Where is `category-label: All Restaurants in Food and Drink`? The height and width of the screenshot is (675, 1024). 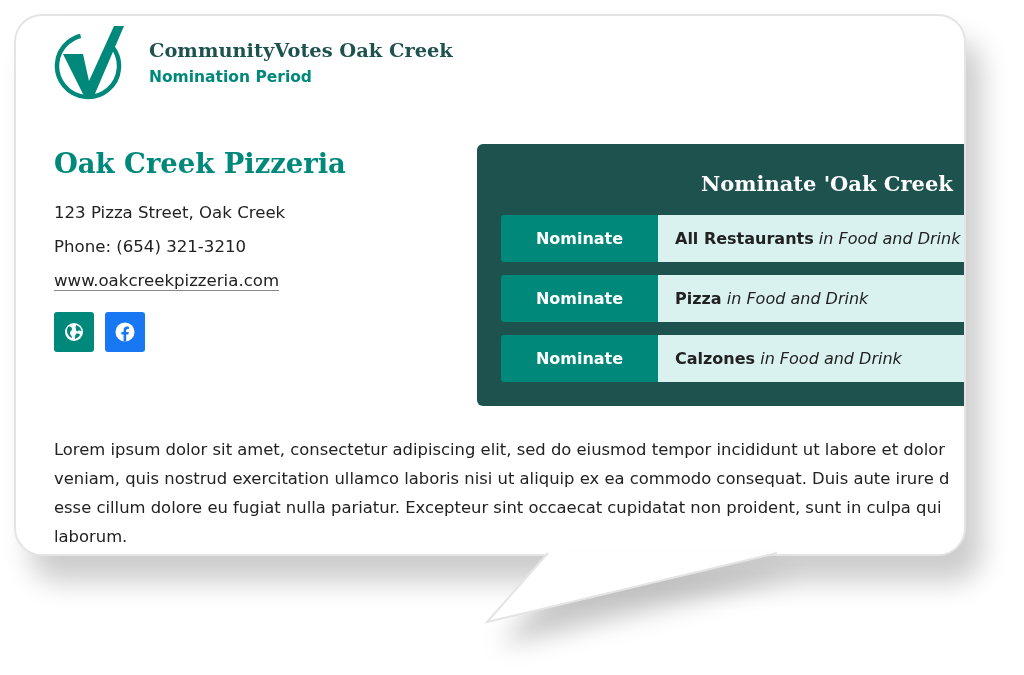
category-label: All Restaurants in Food and Drink is located at coordinates (811, 238).